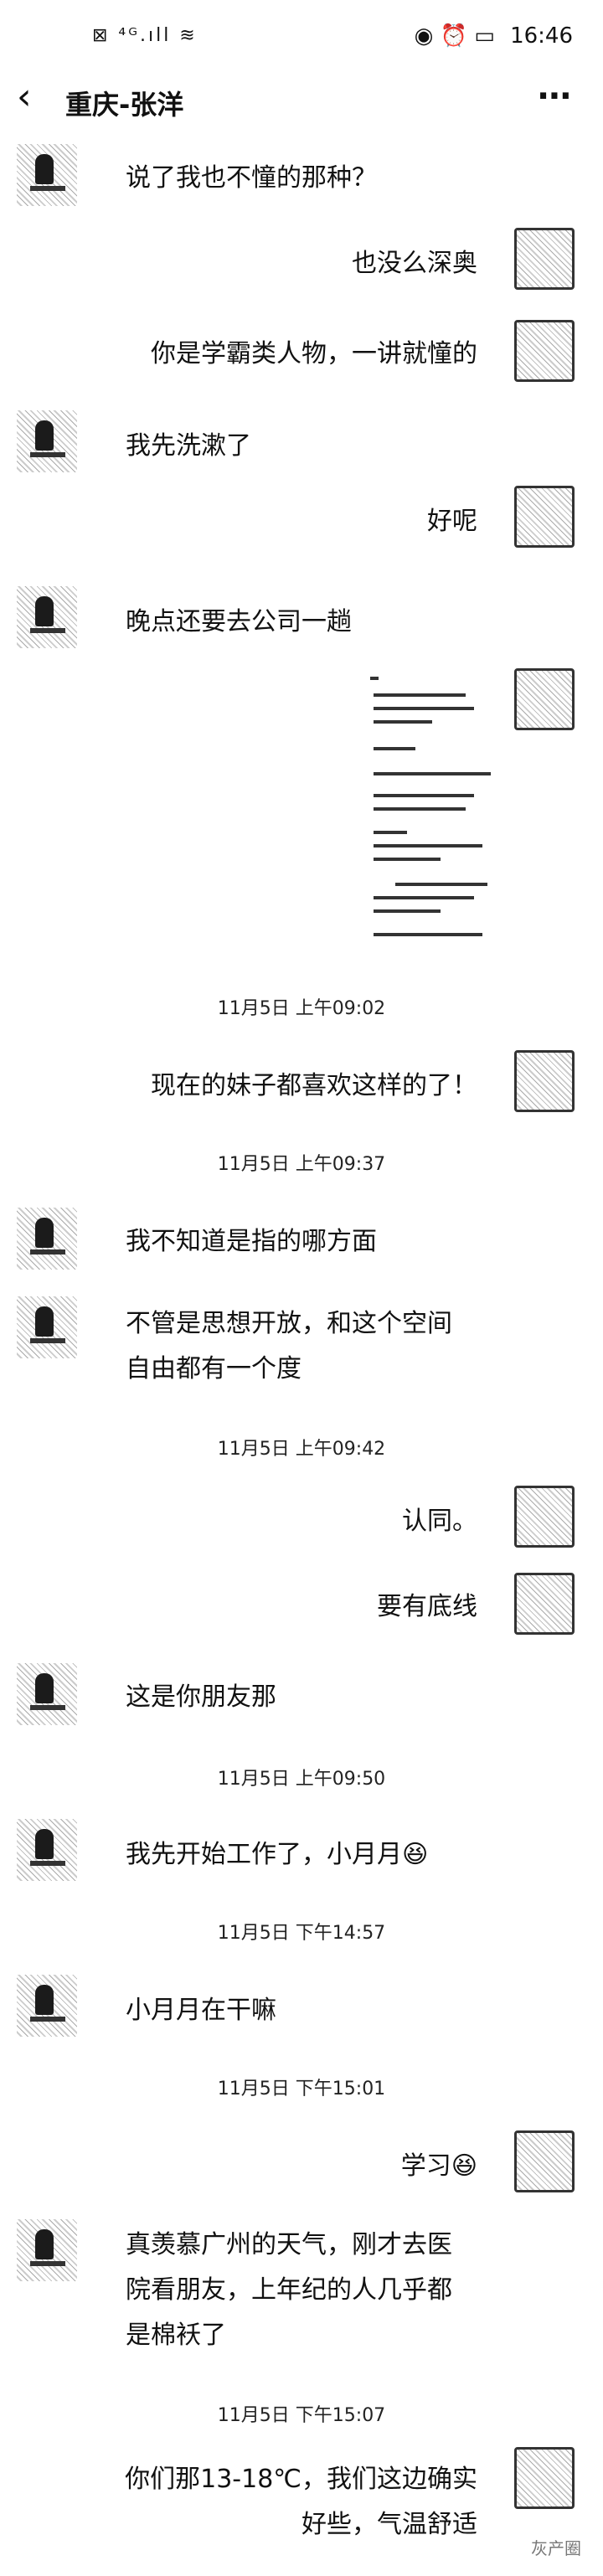 This screenshot has height=2576, width=603. I want to click on status-indicator-icons: ◉ ⏰ ▭, so click(454, 36).